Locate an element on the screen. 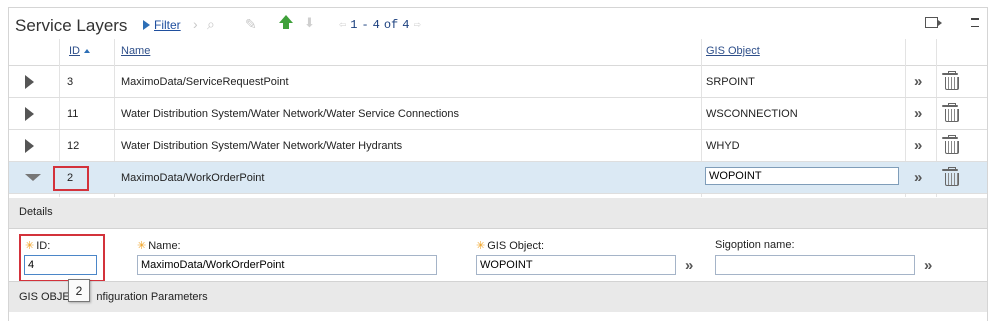 Image resolution: width=1002 pixels, height=321 pixels. column-header-id-label: ID is located at coordinates (74, 51).